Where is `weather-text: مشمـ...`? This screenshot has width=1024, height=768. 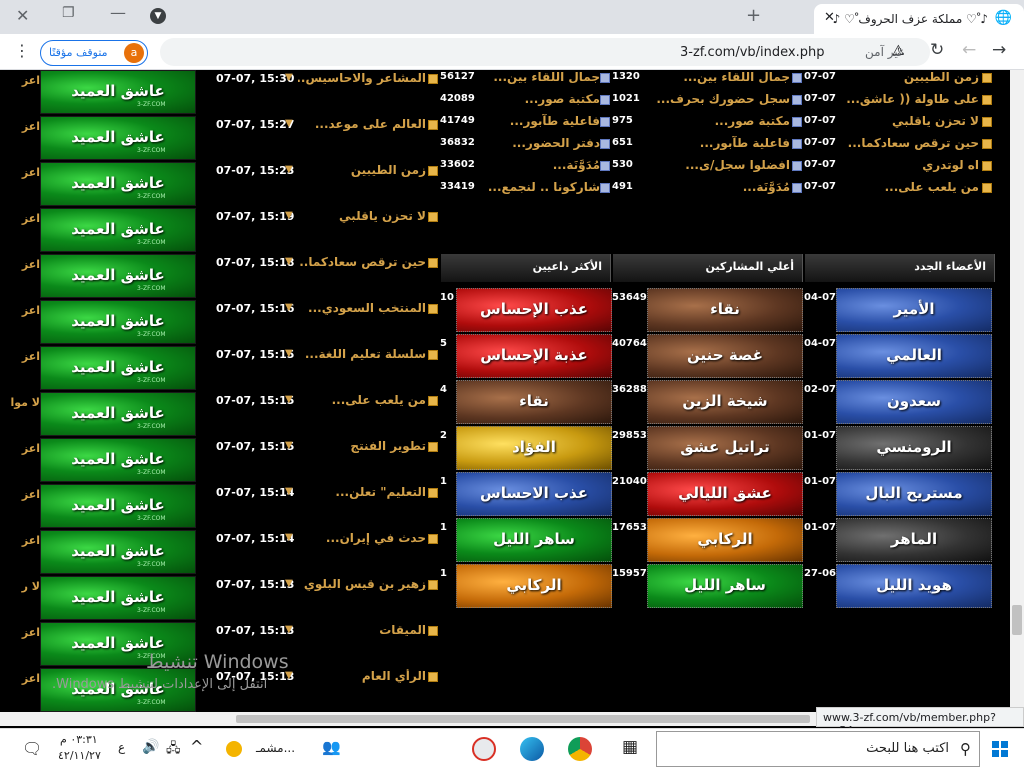
weather-text: مشمـ... is located at coordinates (275, 748).